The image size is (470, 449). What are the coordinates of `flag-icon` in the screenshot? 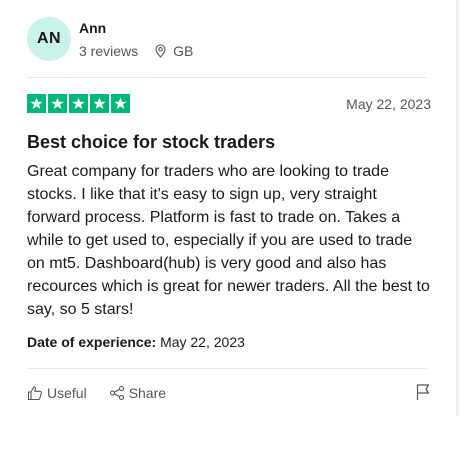 It's located at (423, 392).